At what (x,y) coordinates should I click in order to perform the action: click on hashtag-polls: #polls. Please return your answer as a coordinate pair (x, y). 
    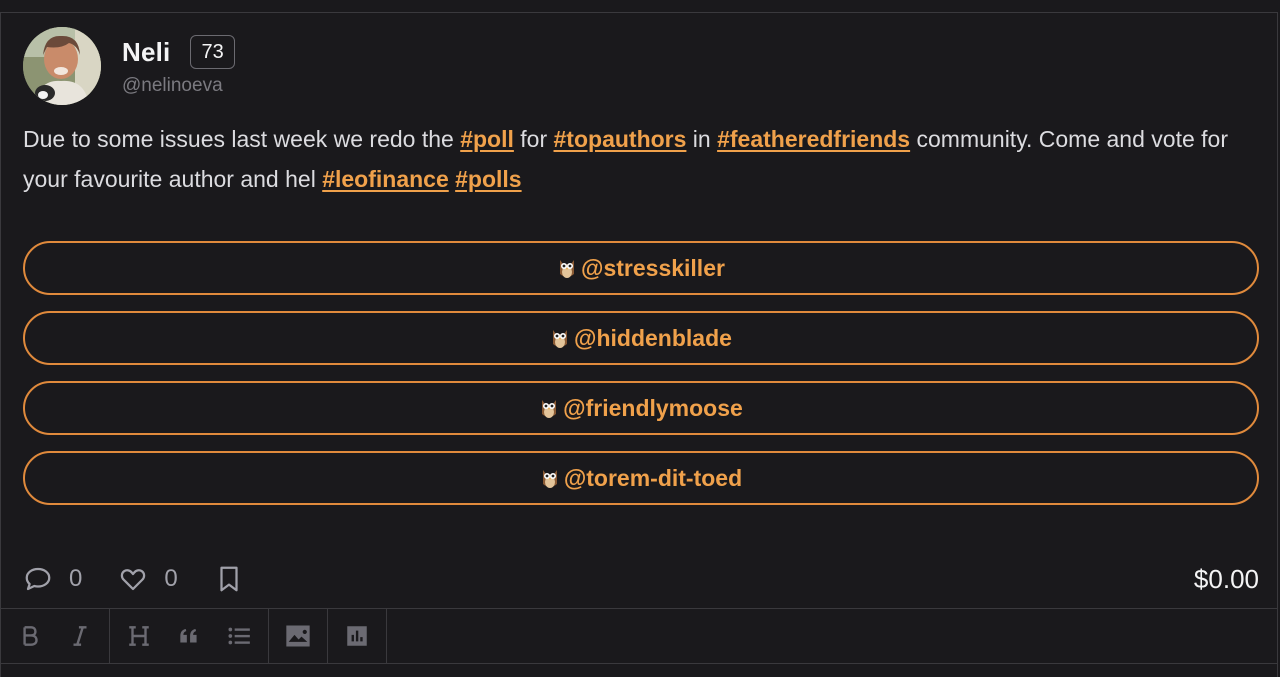
    Looking at the image, I should click on (488, 179).